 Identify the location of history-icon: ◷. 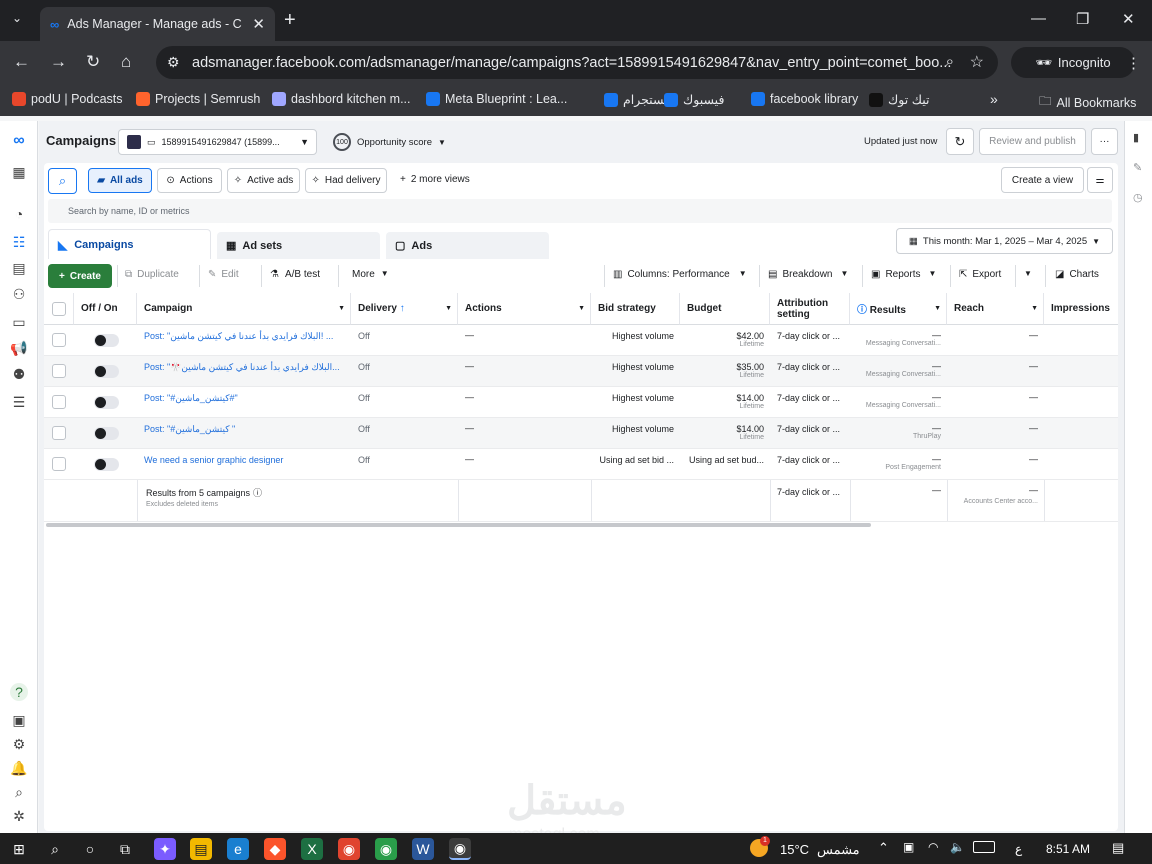
(1138, 197).